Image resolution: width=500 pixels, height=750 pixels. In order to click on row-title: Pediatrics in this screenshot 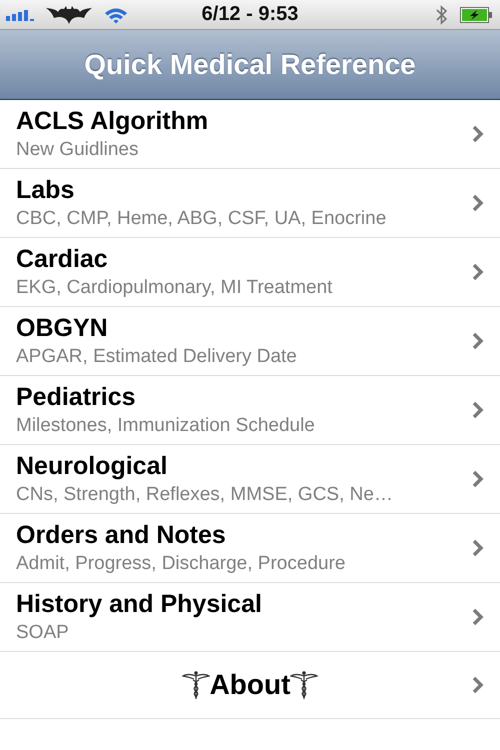, I will do `click(76, 397)`.